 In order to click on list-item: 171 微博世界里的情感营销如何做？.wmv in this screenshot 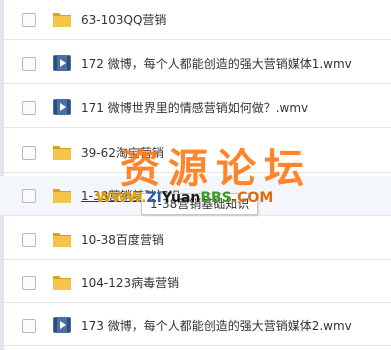, I will do `click(195, 108)`.